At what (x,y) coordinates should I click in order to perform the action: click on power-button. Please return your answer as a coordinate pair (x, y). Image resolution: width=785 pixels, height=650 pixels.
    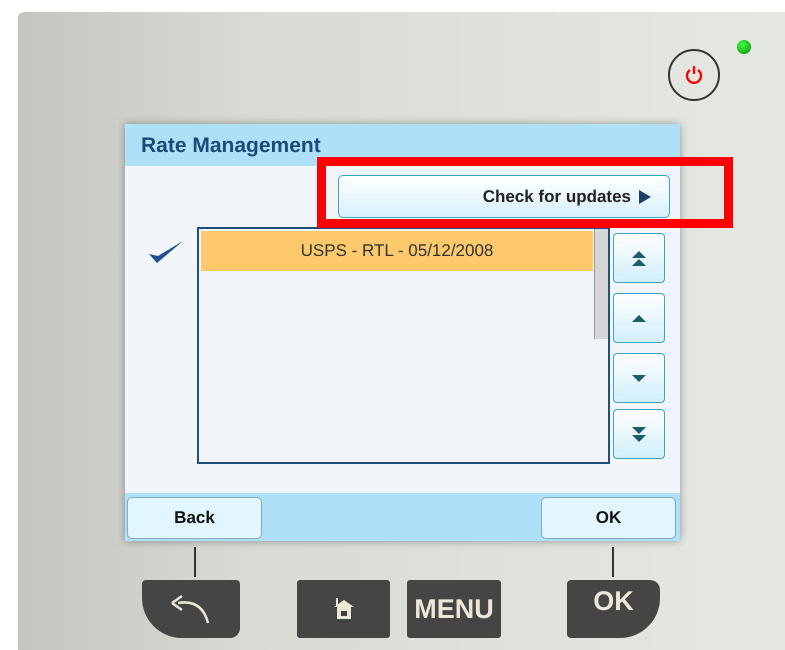
    Looking at the image, I should click on (694, 75).